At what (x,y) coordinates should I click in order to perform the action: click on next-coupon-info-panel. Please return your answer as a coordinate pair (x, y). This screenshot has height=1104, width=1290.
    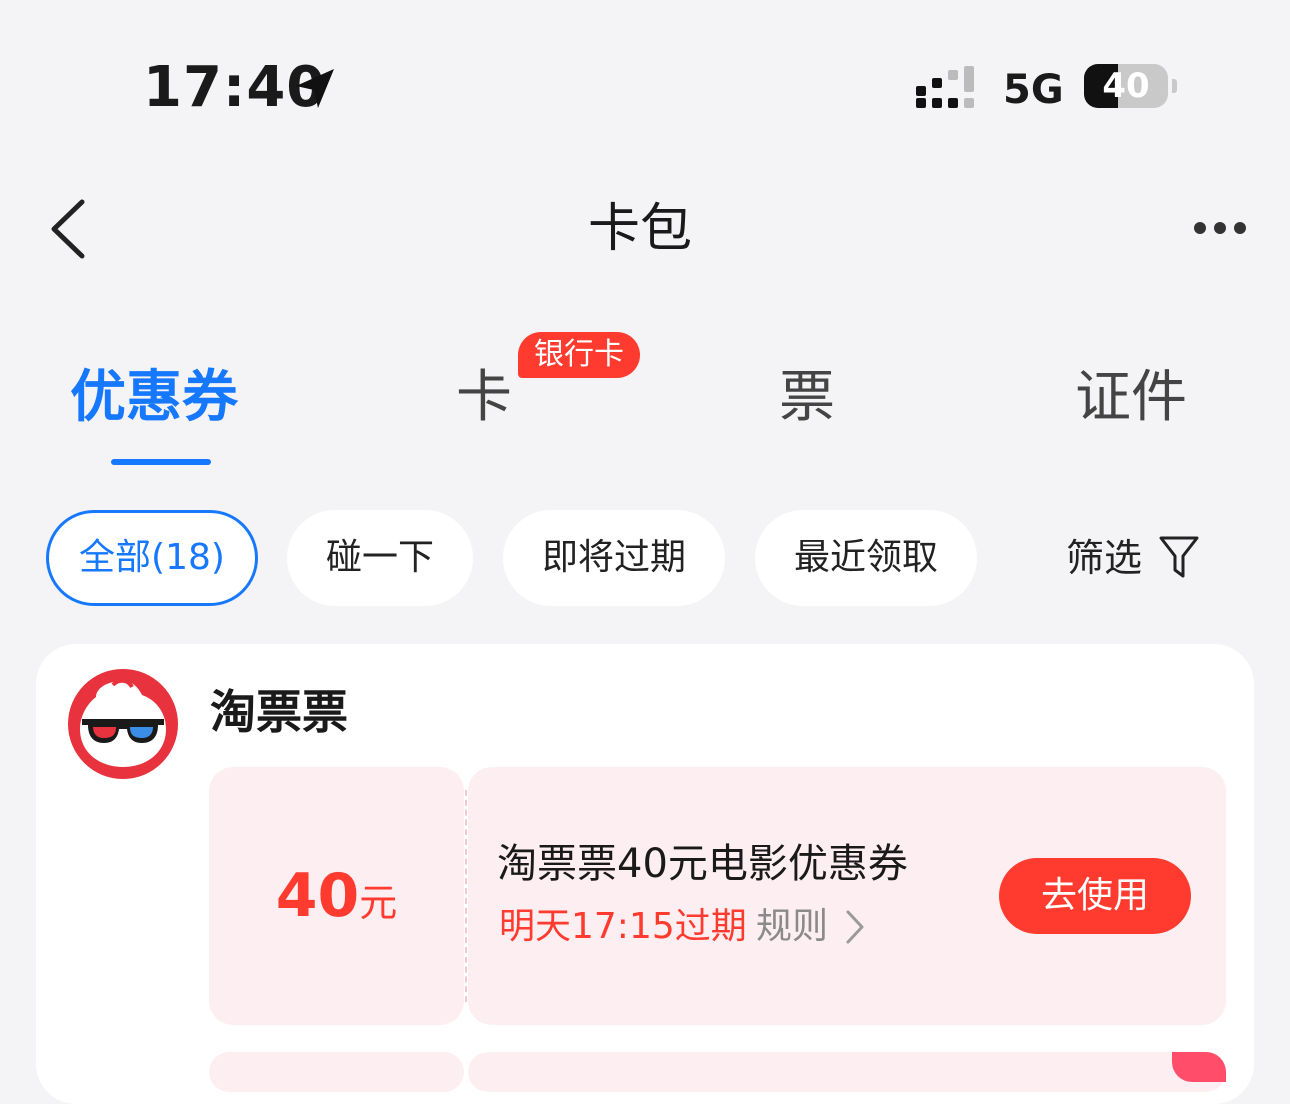
    Looking at the image, I should click on (847, 1072).